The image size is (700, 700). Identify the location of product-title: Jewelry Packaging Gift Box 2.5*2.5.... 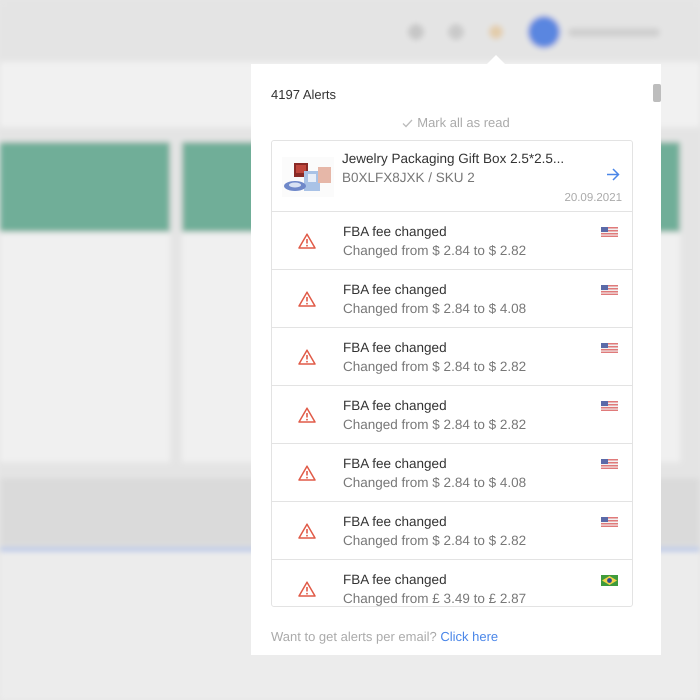
(453, 159).